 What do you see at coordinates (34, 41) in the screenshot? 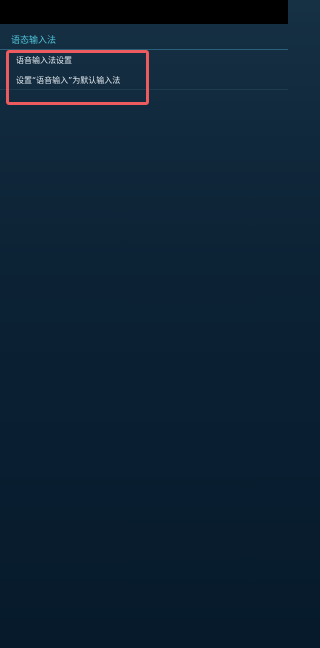
I see `section-title: 语态输入法` at bounding box center [34, 41].